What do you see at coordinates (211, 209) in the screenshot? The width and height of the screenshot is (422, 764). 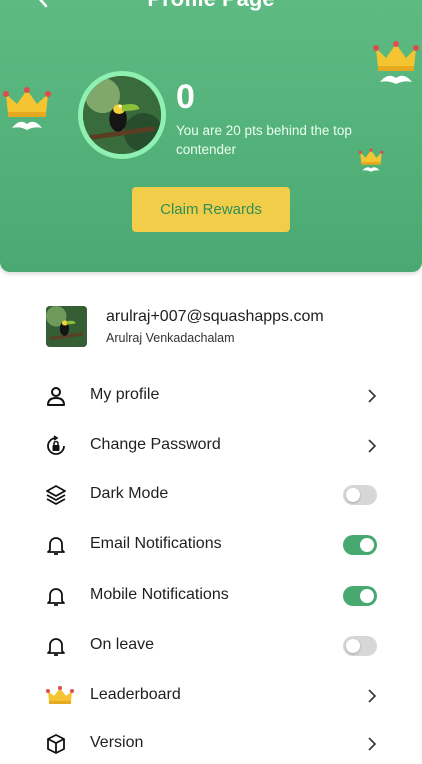 I see `claim-rewards-button: Claim Rewards` at bounding box center [211, 209].